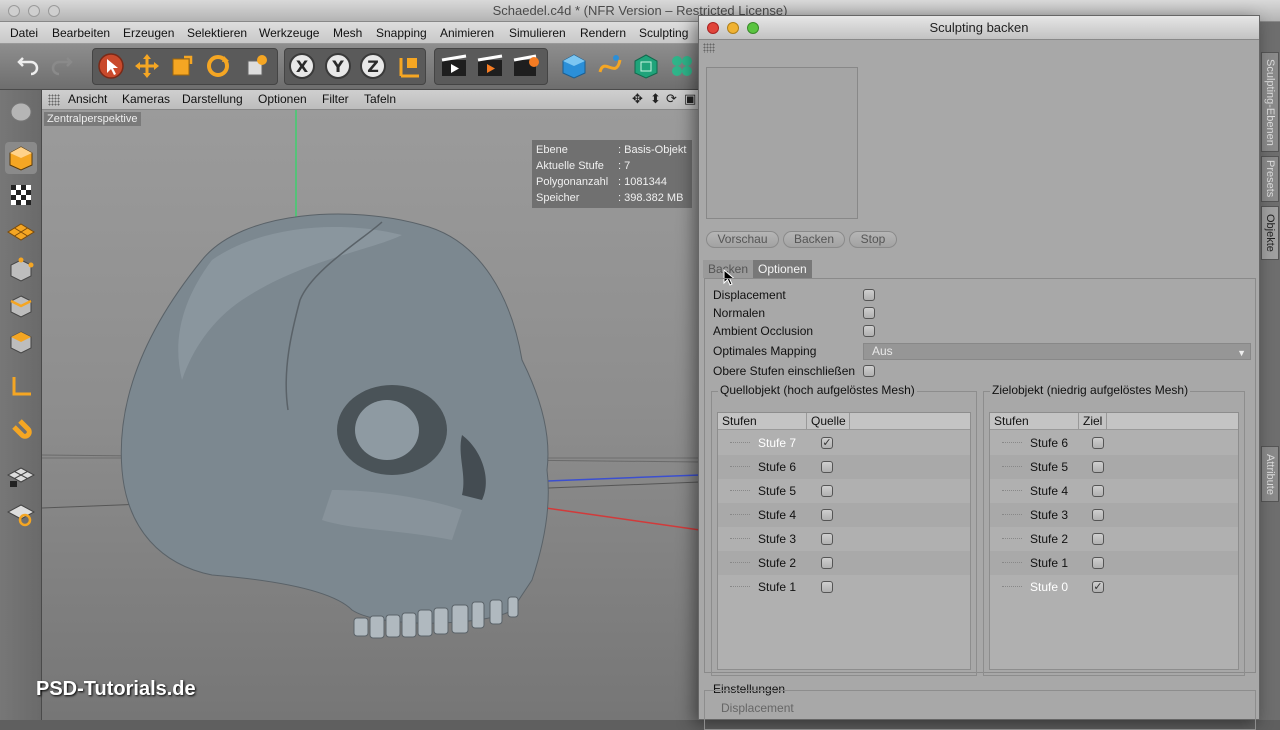 The width and height of the screenshot is (1280, 730). What do you see at coordinates (873, 239) in the screenshot?
I see `stop-button: Stop` at bounding box center [873, 239].